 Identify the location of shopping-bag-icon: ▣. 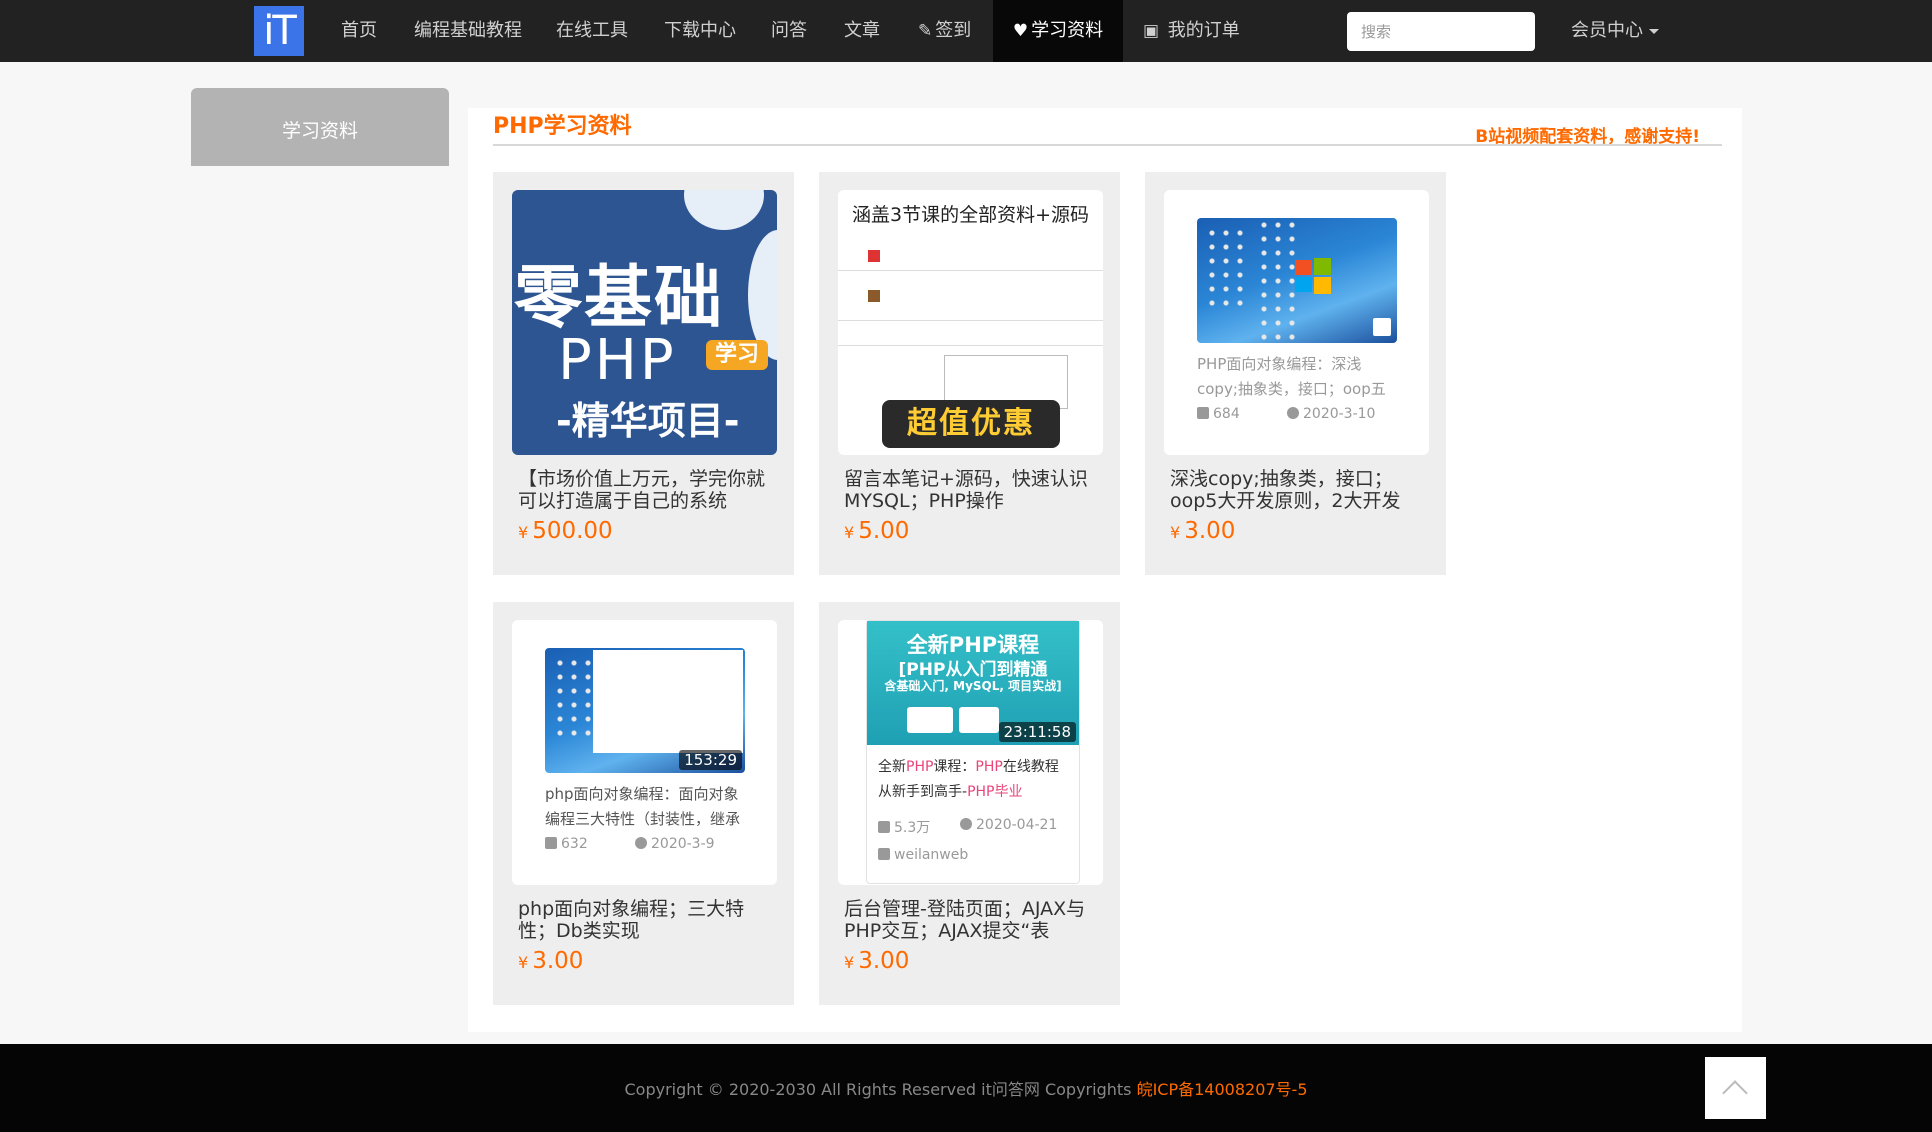
(1151, 31).